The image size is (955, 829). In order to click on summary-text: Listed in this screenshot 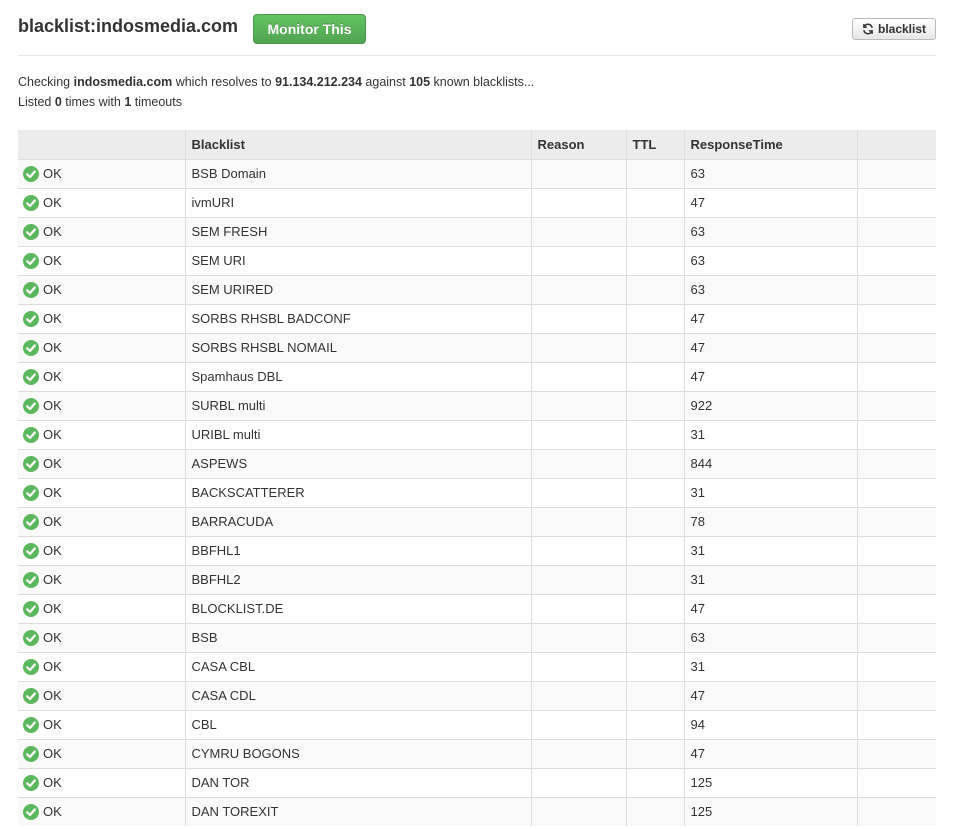, I will do `click(36, 102)`.